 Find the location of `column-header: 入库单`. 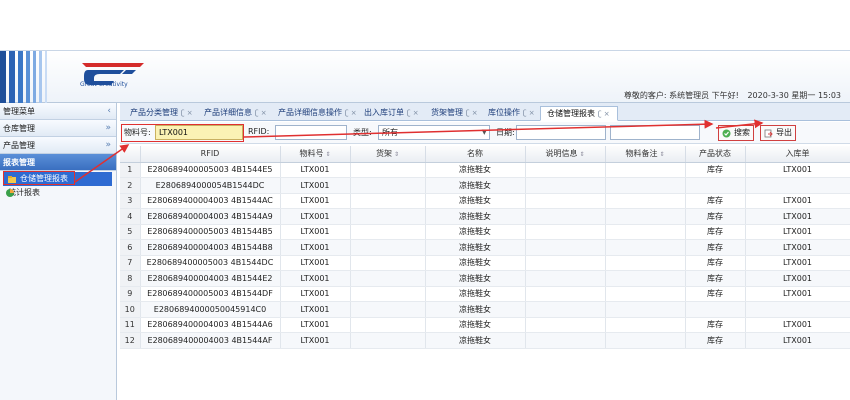

column-header: 入库单 is located at coordinates (797, 154).